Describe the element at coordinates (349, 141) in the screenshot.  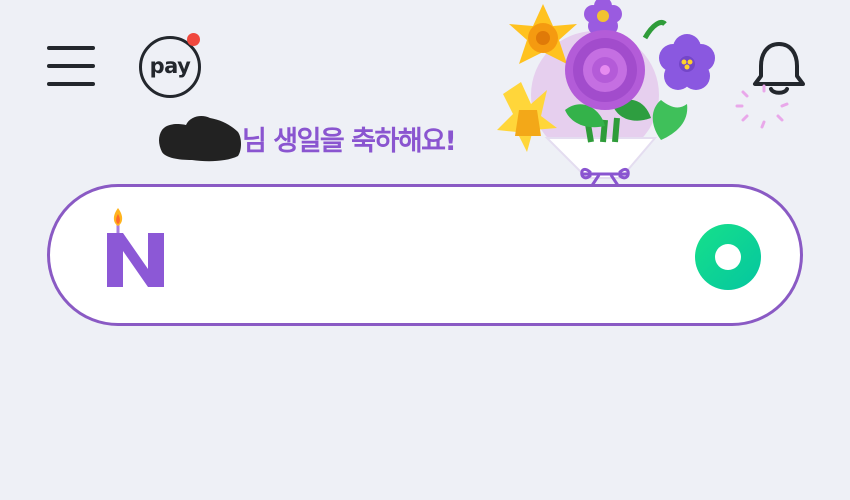
I see `greeting-text: 님 생일을 축하해요!` at that location.